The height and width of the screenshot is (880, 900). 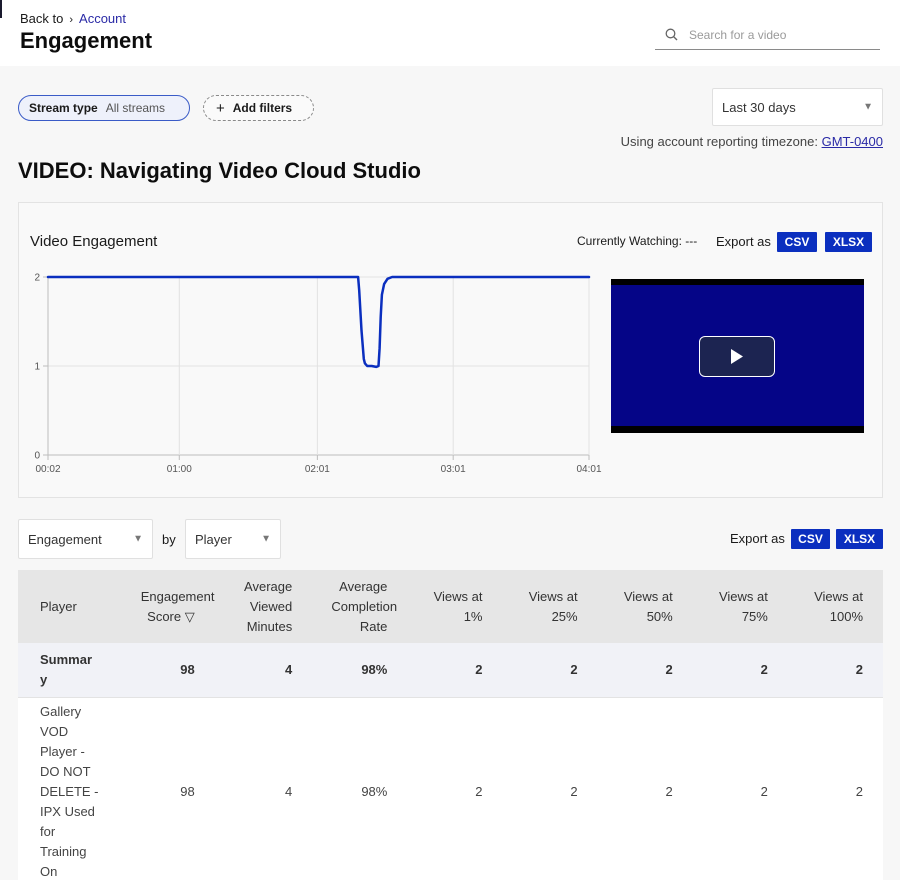 I want to click on summary-avg-viewed-minutes: 4, so click(x=263, y=670).